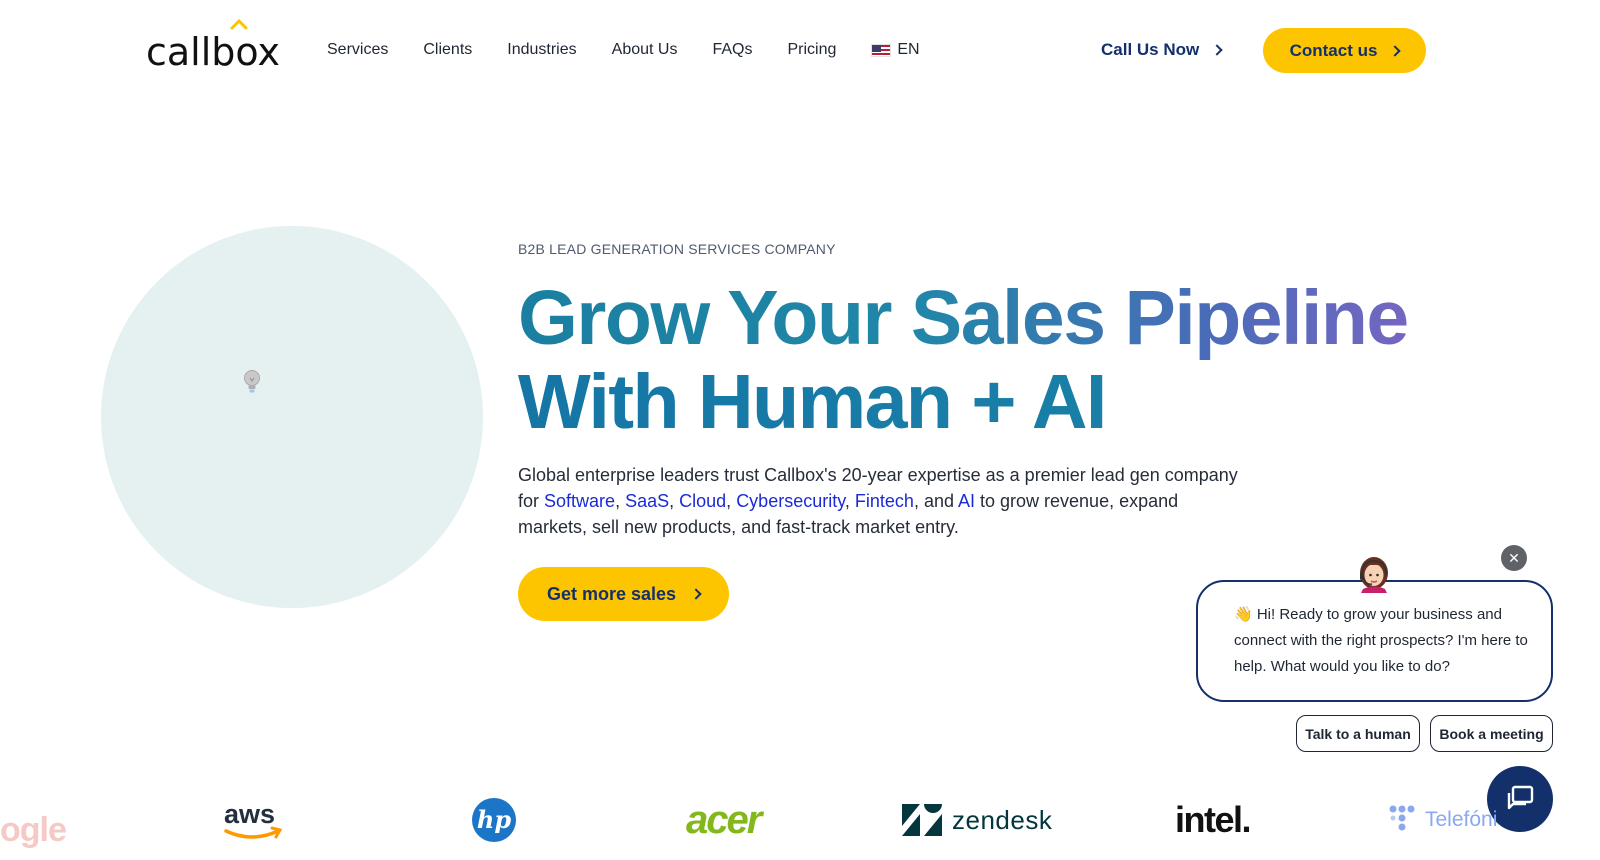 The image size is (1600, 860). Describe the element at coordinates (249, 814) in the screenshot. I see `aws-logo-text: aws` at that location.